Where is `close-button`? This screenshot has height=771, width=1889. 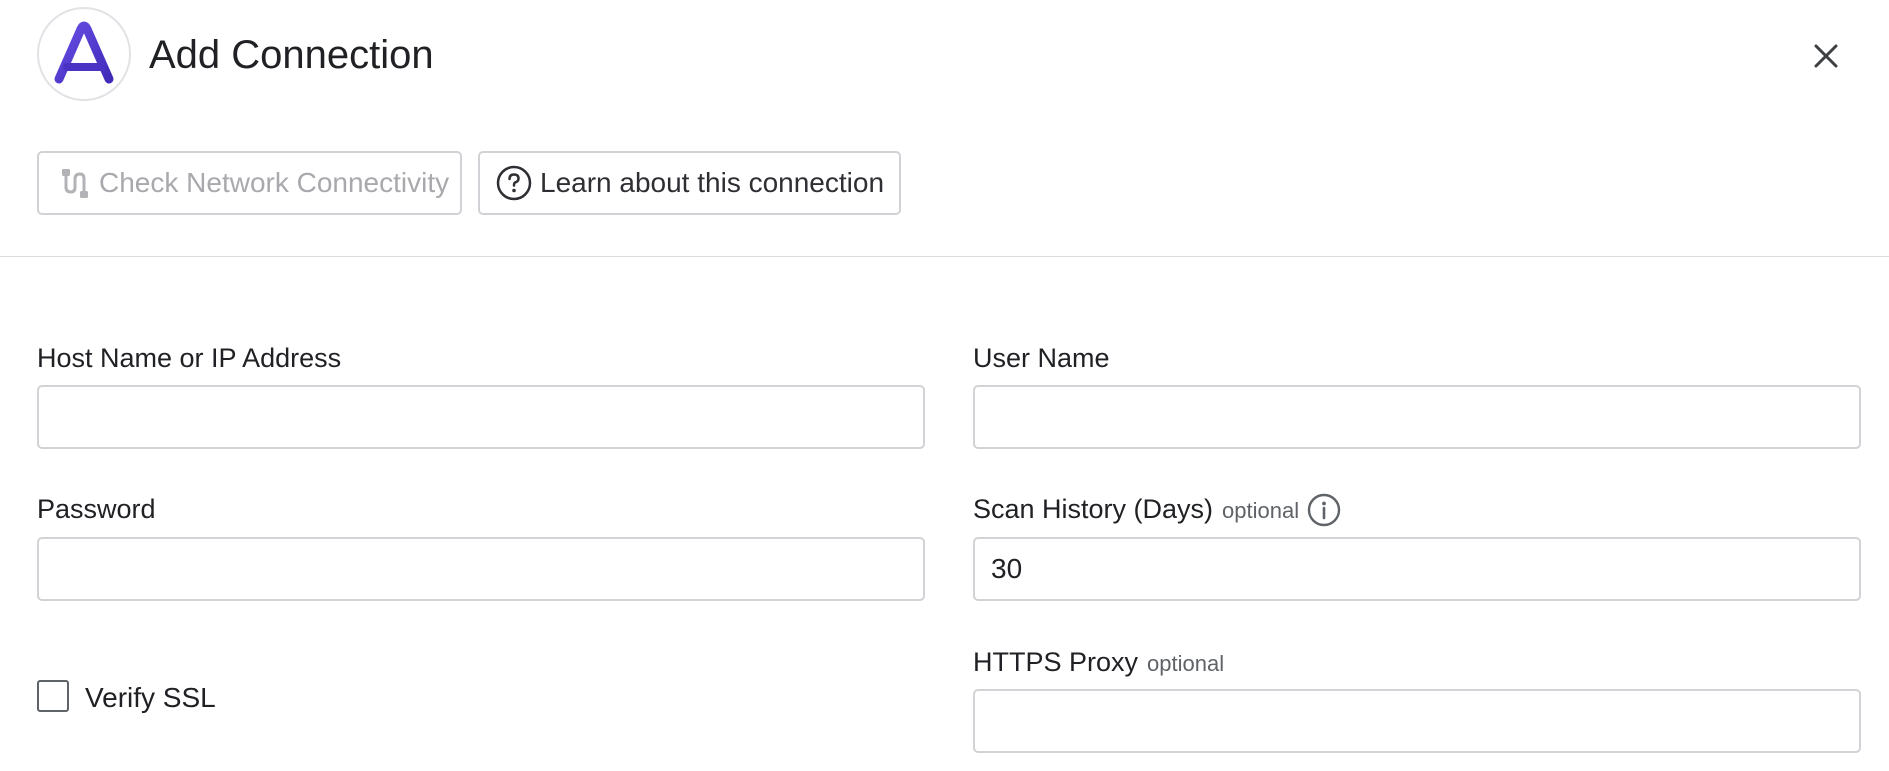 close-button is located at coordinates (1826, 56).